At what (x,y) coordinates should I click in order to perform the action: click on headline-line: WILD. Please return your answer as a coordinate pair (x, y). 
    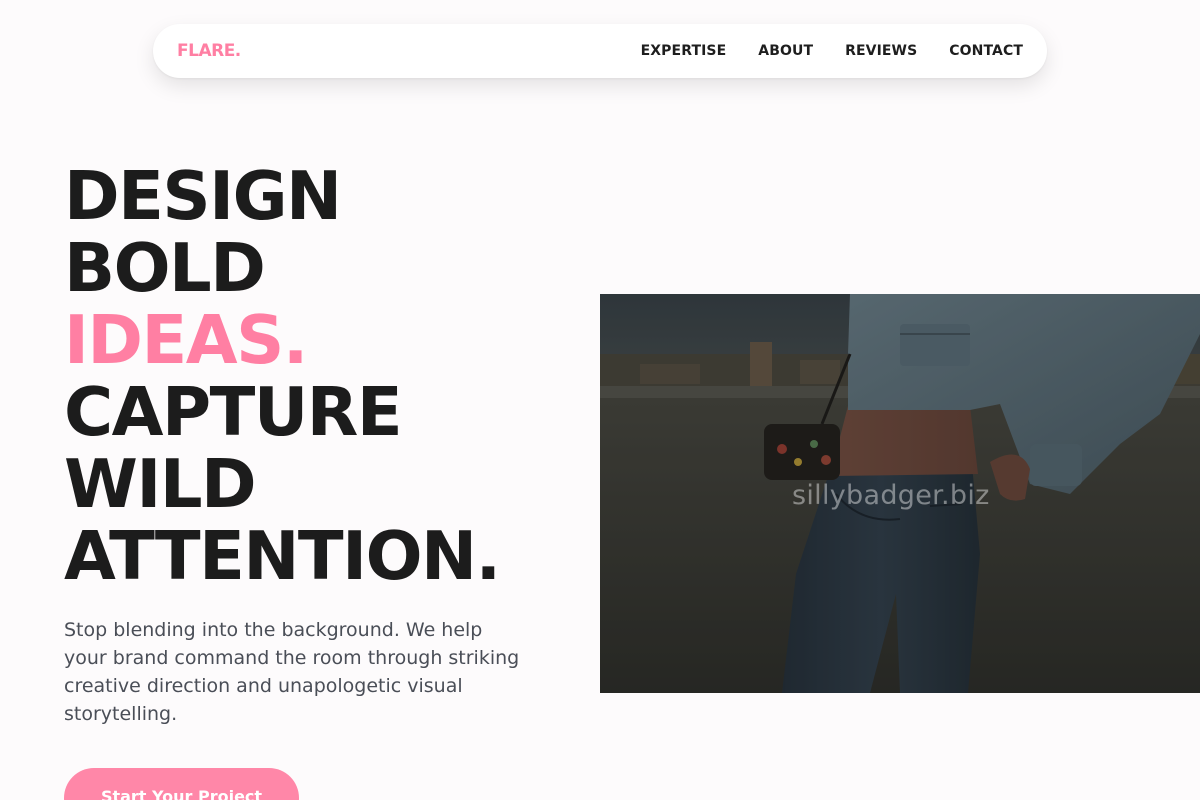
    Looking at the image, I should click on (160, 484).